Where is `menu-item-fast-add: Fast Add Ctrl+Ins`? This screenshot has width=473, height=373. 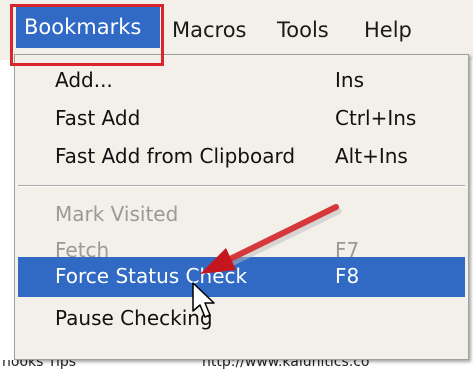 menu-item-fast-add: Fast Add Ctrl+Ins is located at coordinates (241, 118).